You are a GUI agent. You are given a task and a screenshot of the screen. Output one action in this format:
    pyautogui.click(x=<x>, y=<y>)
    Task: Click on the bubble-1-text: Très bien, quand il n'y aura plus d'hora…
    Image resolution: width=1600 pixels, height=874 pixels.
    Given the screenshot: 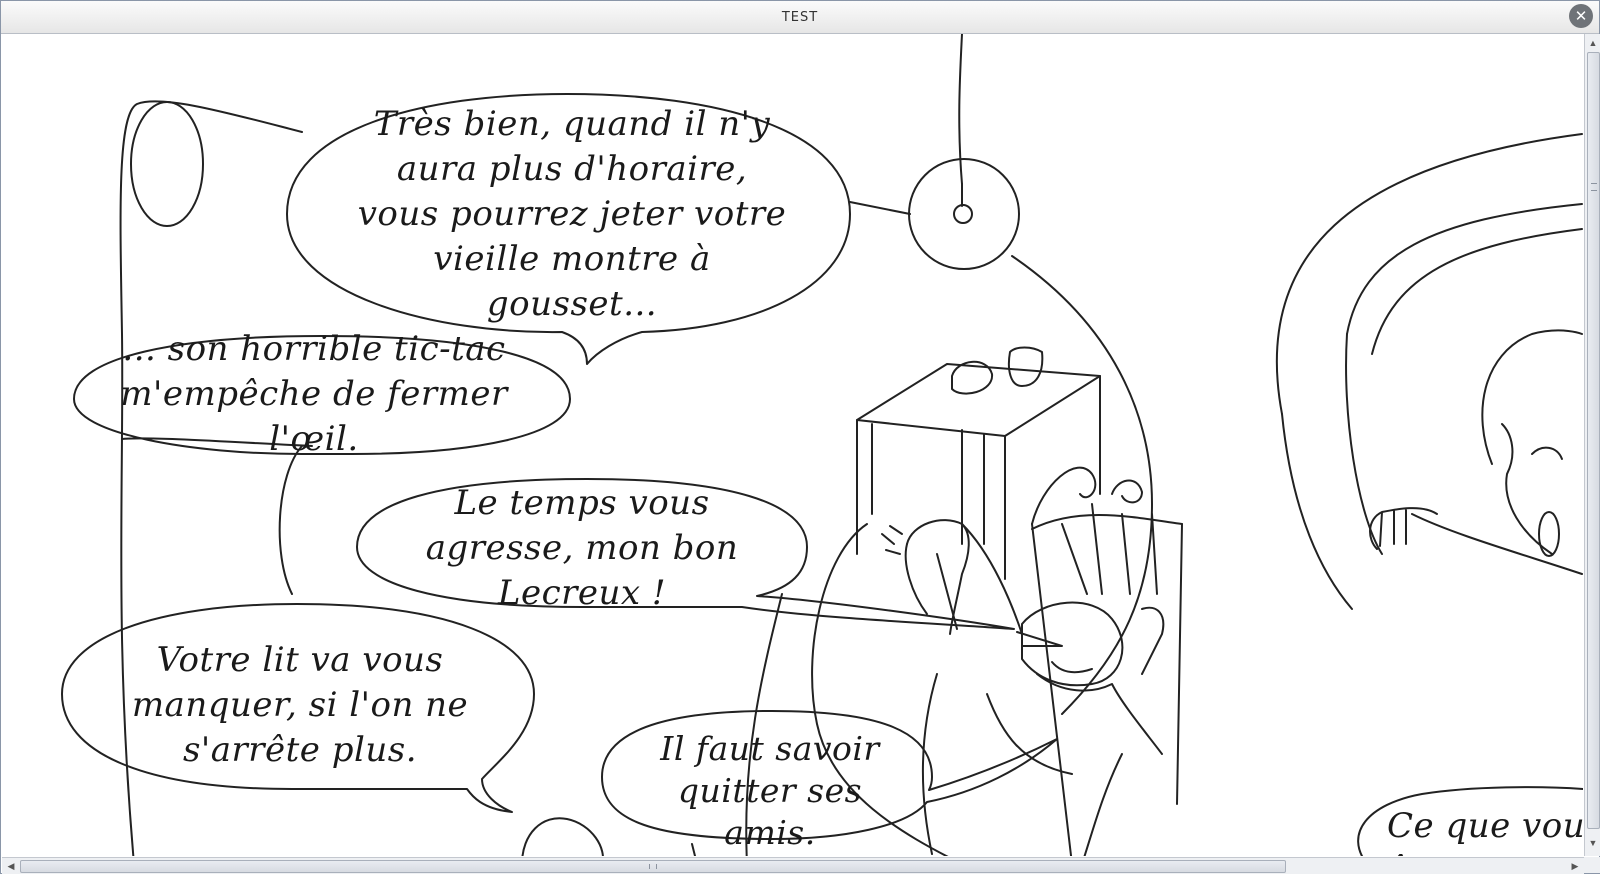 What is the action you would take?
    pyautogui.click(x=572, y=214)
    